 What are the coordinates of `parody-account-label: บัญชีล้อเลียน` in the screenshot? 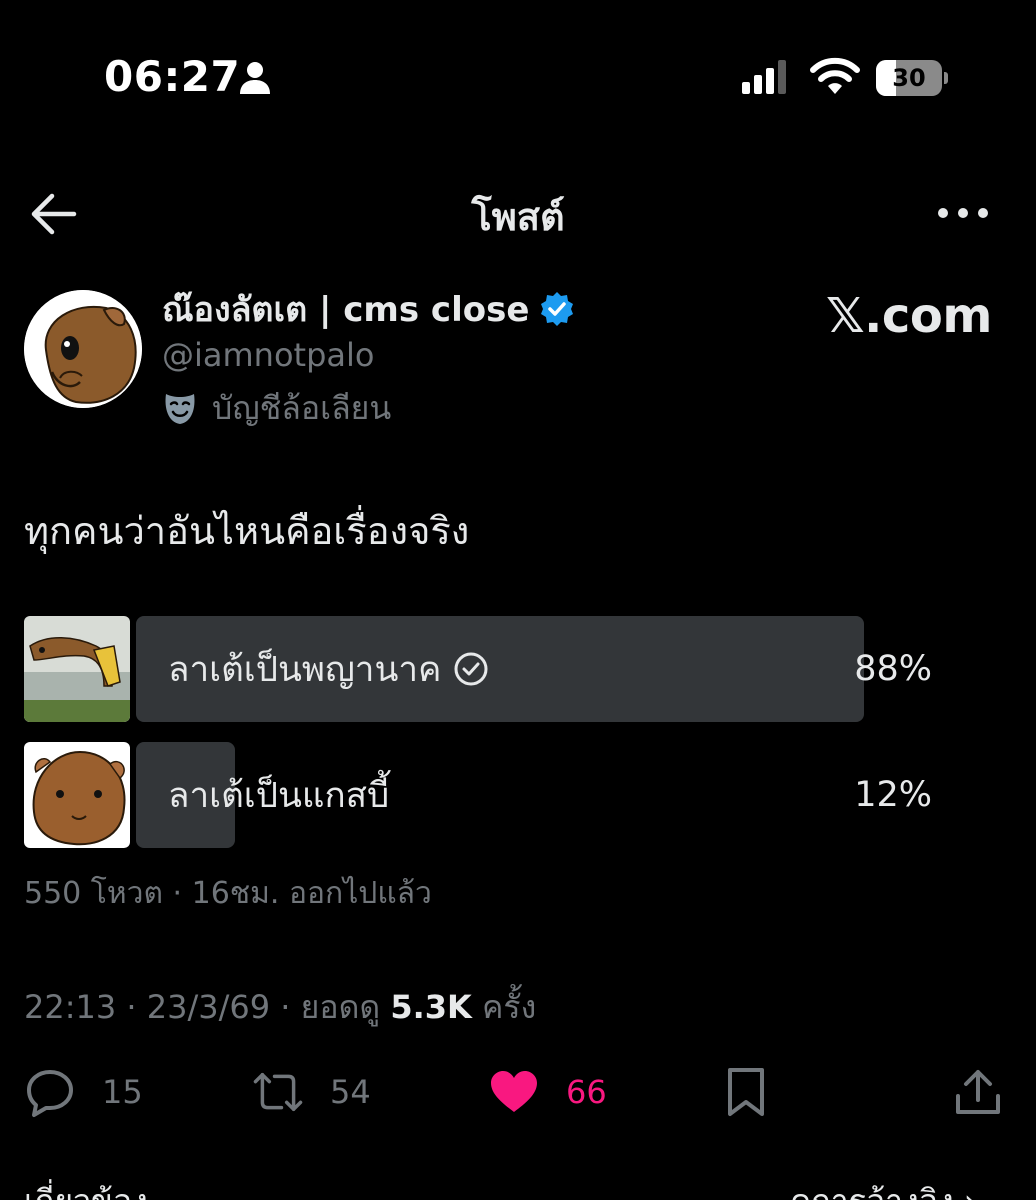 It's located at (302, 407).